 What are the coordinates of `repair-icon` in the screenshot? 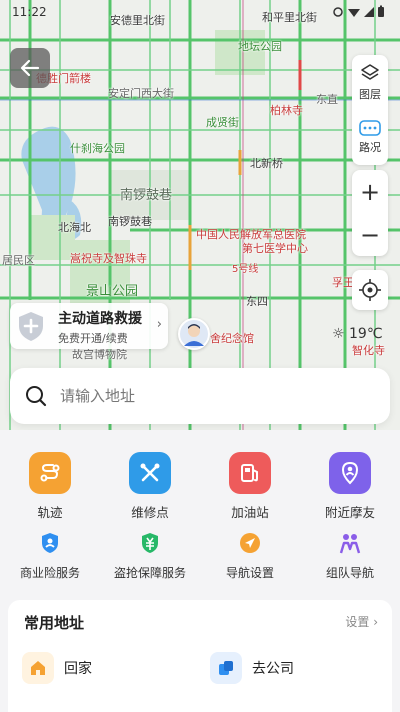 It's located at (150, 473).